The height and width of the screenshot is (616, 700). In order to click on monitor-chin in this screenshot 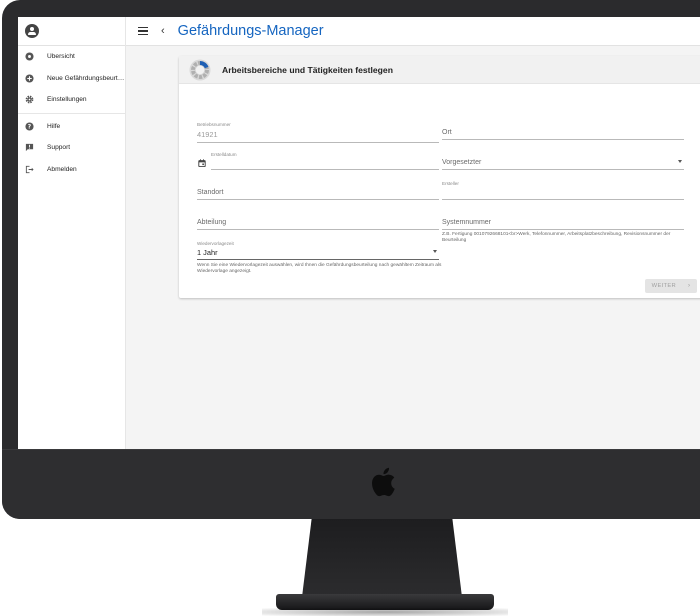, I will do `click(351, 484)`.